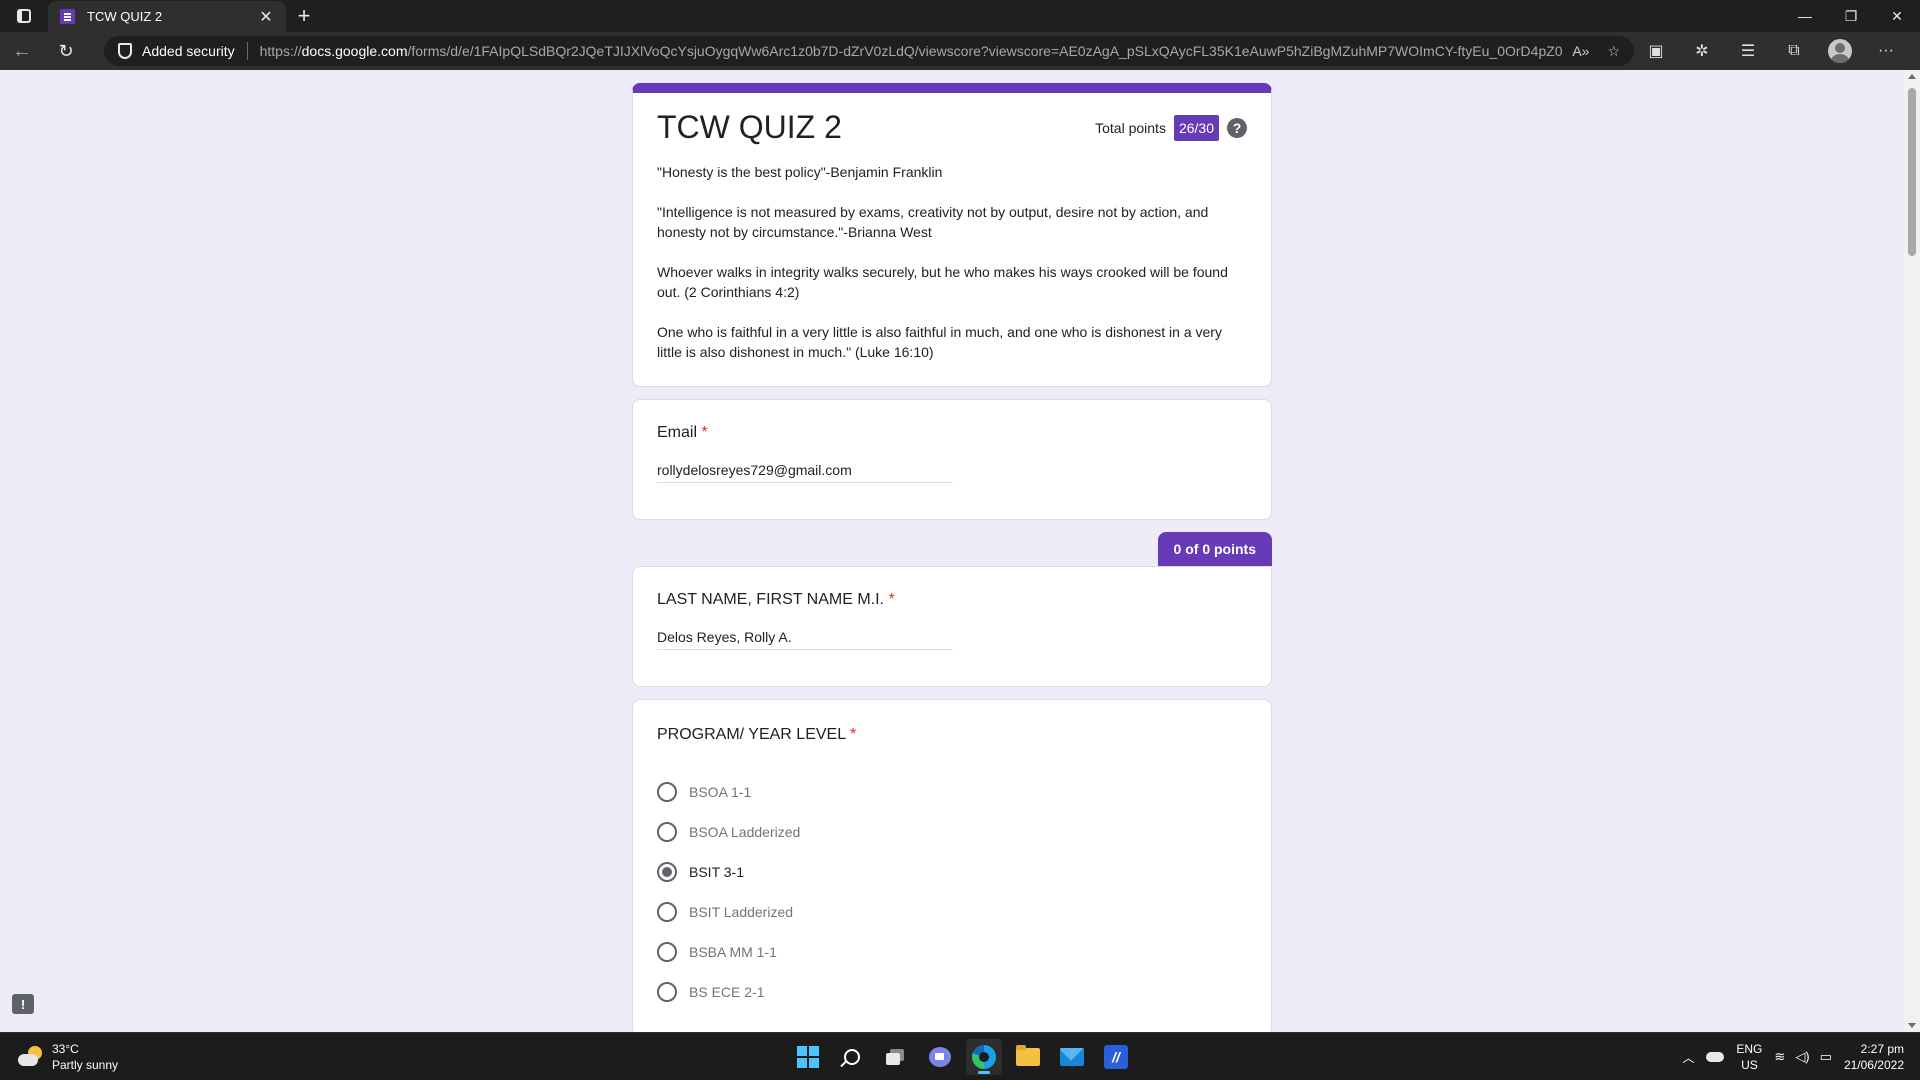 The width and height of the screenshot is (1920, 1080). I want to click on scroll-down-icon, so click(1912, 1025).